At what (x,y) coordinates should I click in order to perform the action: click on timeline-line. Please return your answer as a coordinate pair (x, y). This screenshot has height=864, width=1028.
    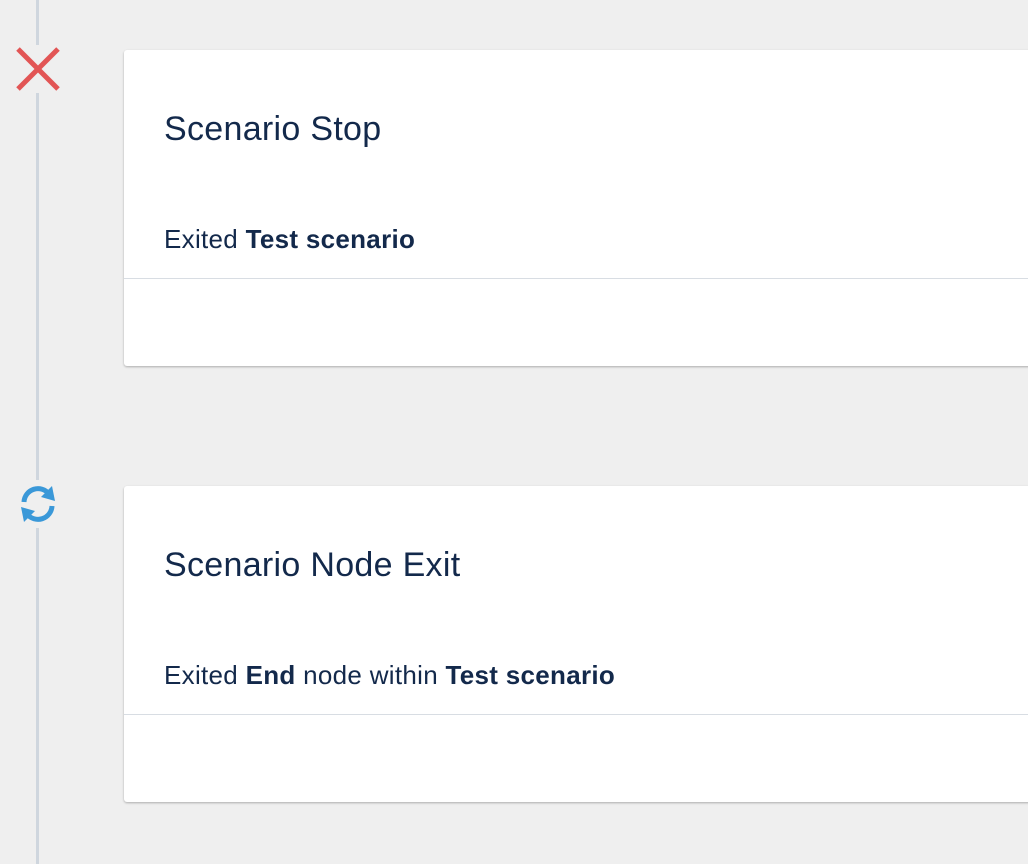
    Looking at the image, I should click on (37, 432).